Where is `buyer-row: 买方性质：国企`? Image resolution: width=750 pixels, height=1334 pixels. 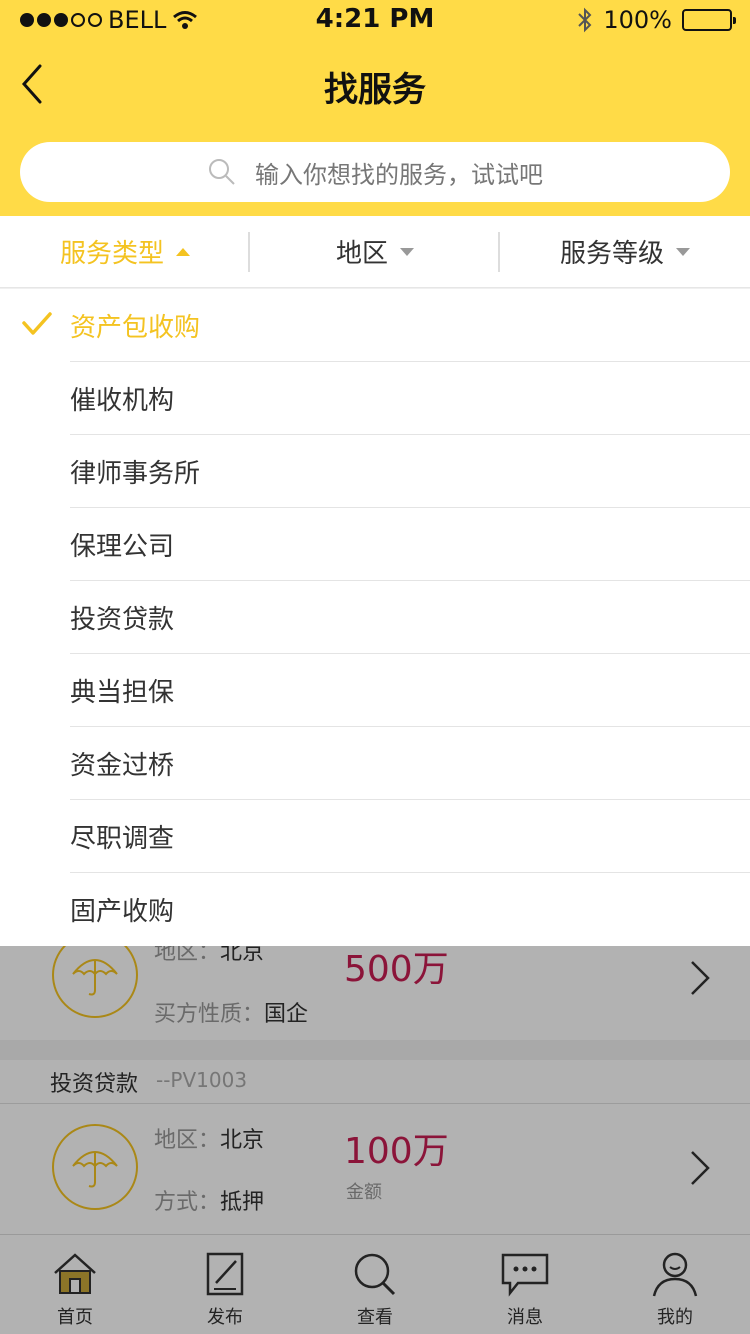 buyer-row: 买方性质：国企 is located at coordinates (231, 1014).